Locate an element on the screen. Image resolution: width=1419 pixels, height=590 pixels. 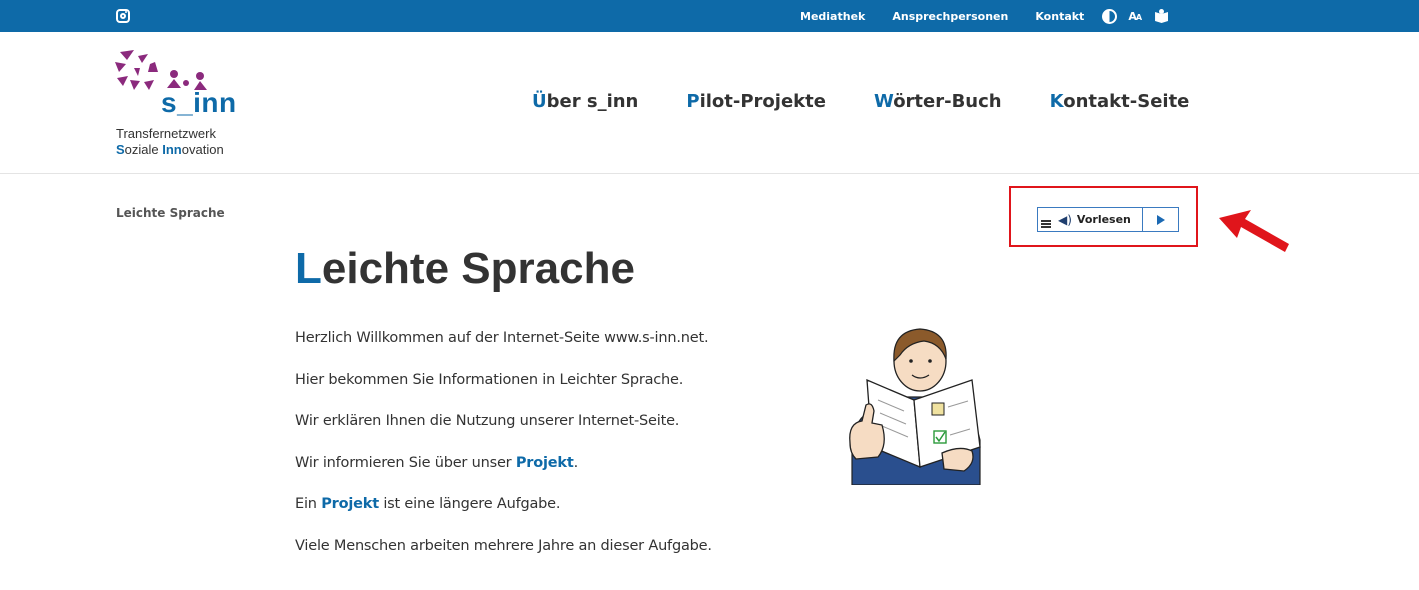
top-links: Mediathek Ansprechpersonen Kontakt AA is located at coordinates (984, 16).